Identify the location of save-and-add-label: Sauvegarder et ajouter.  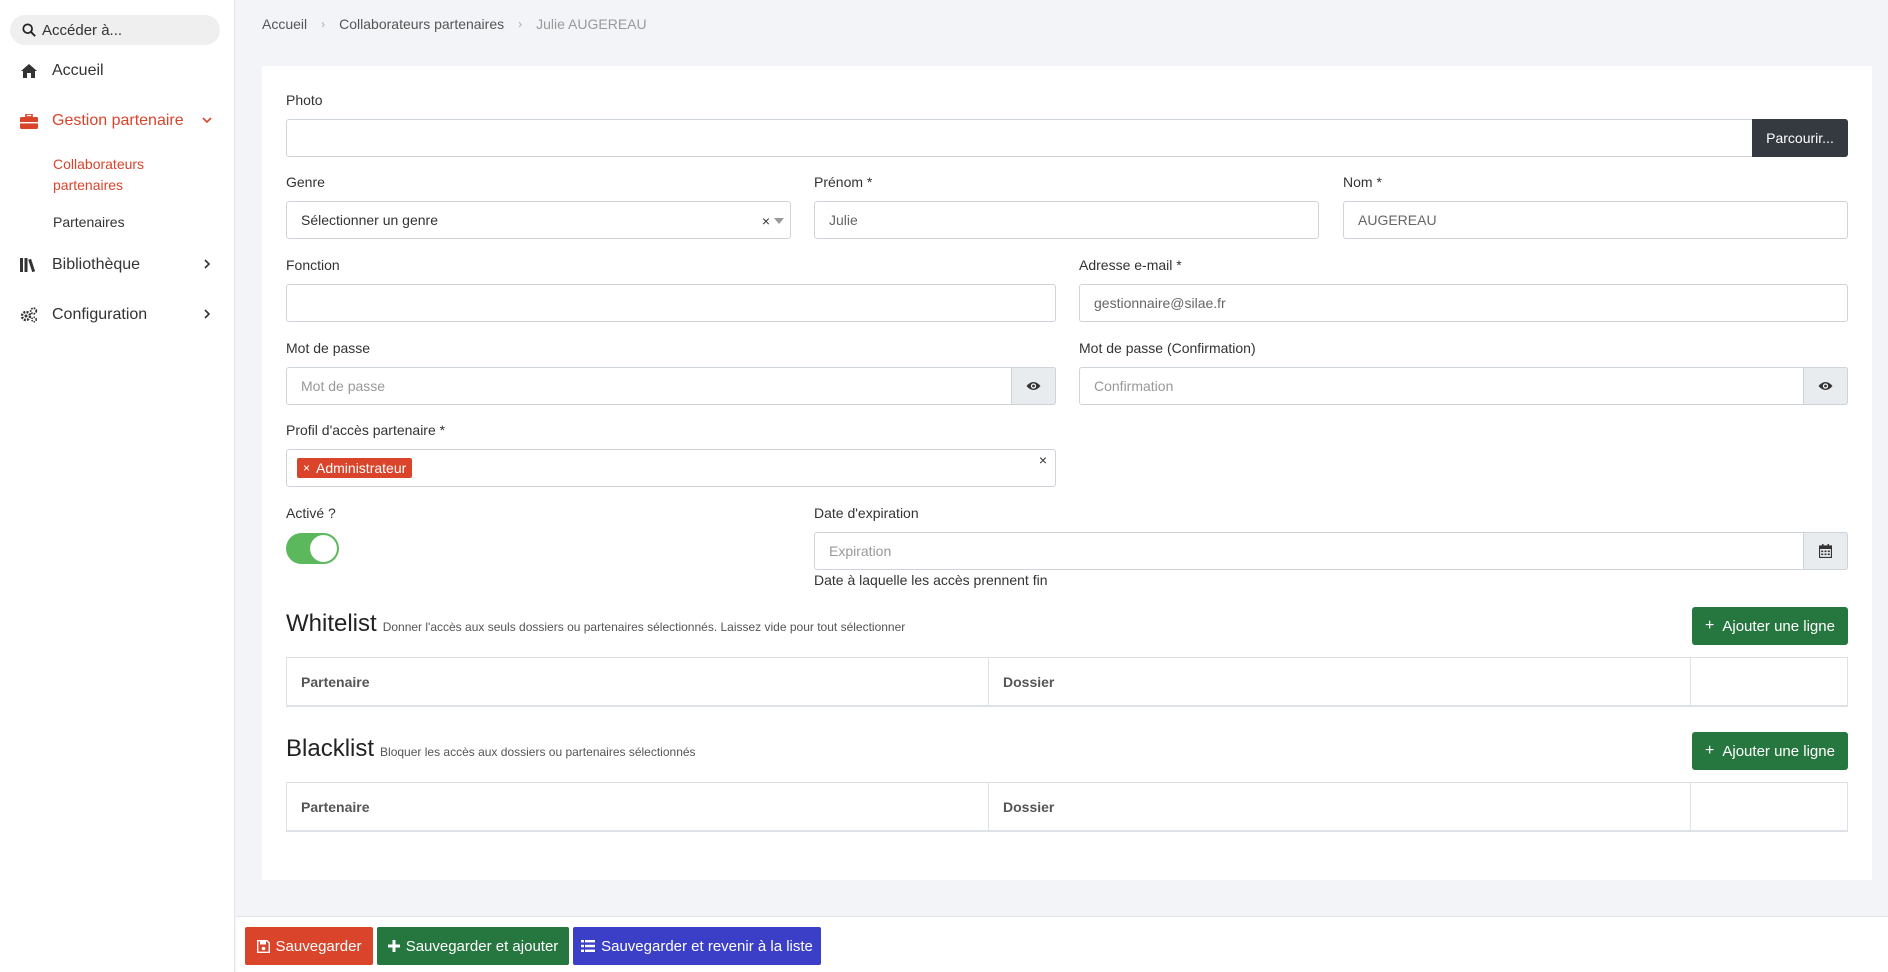
(482, 946).